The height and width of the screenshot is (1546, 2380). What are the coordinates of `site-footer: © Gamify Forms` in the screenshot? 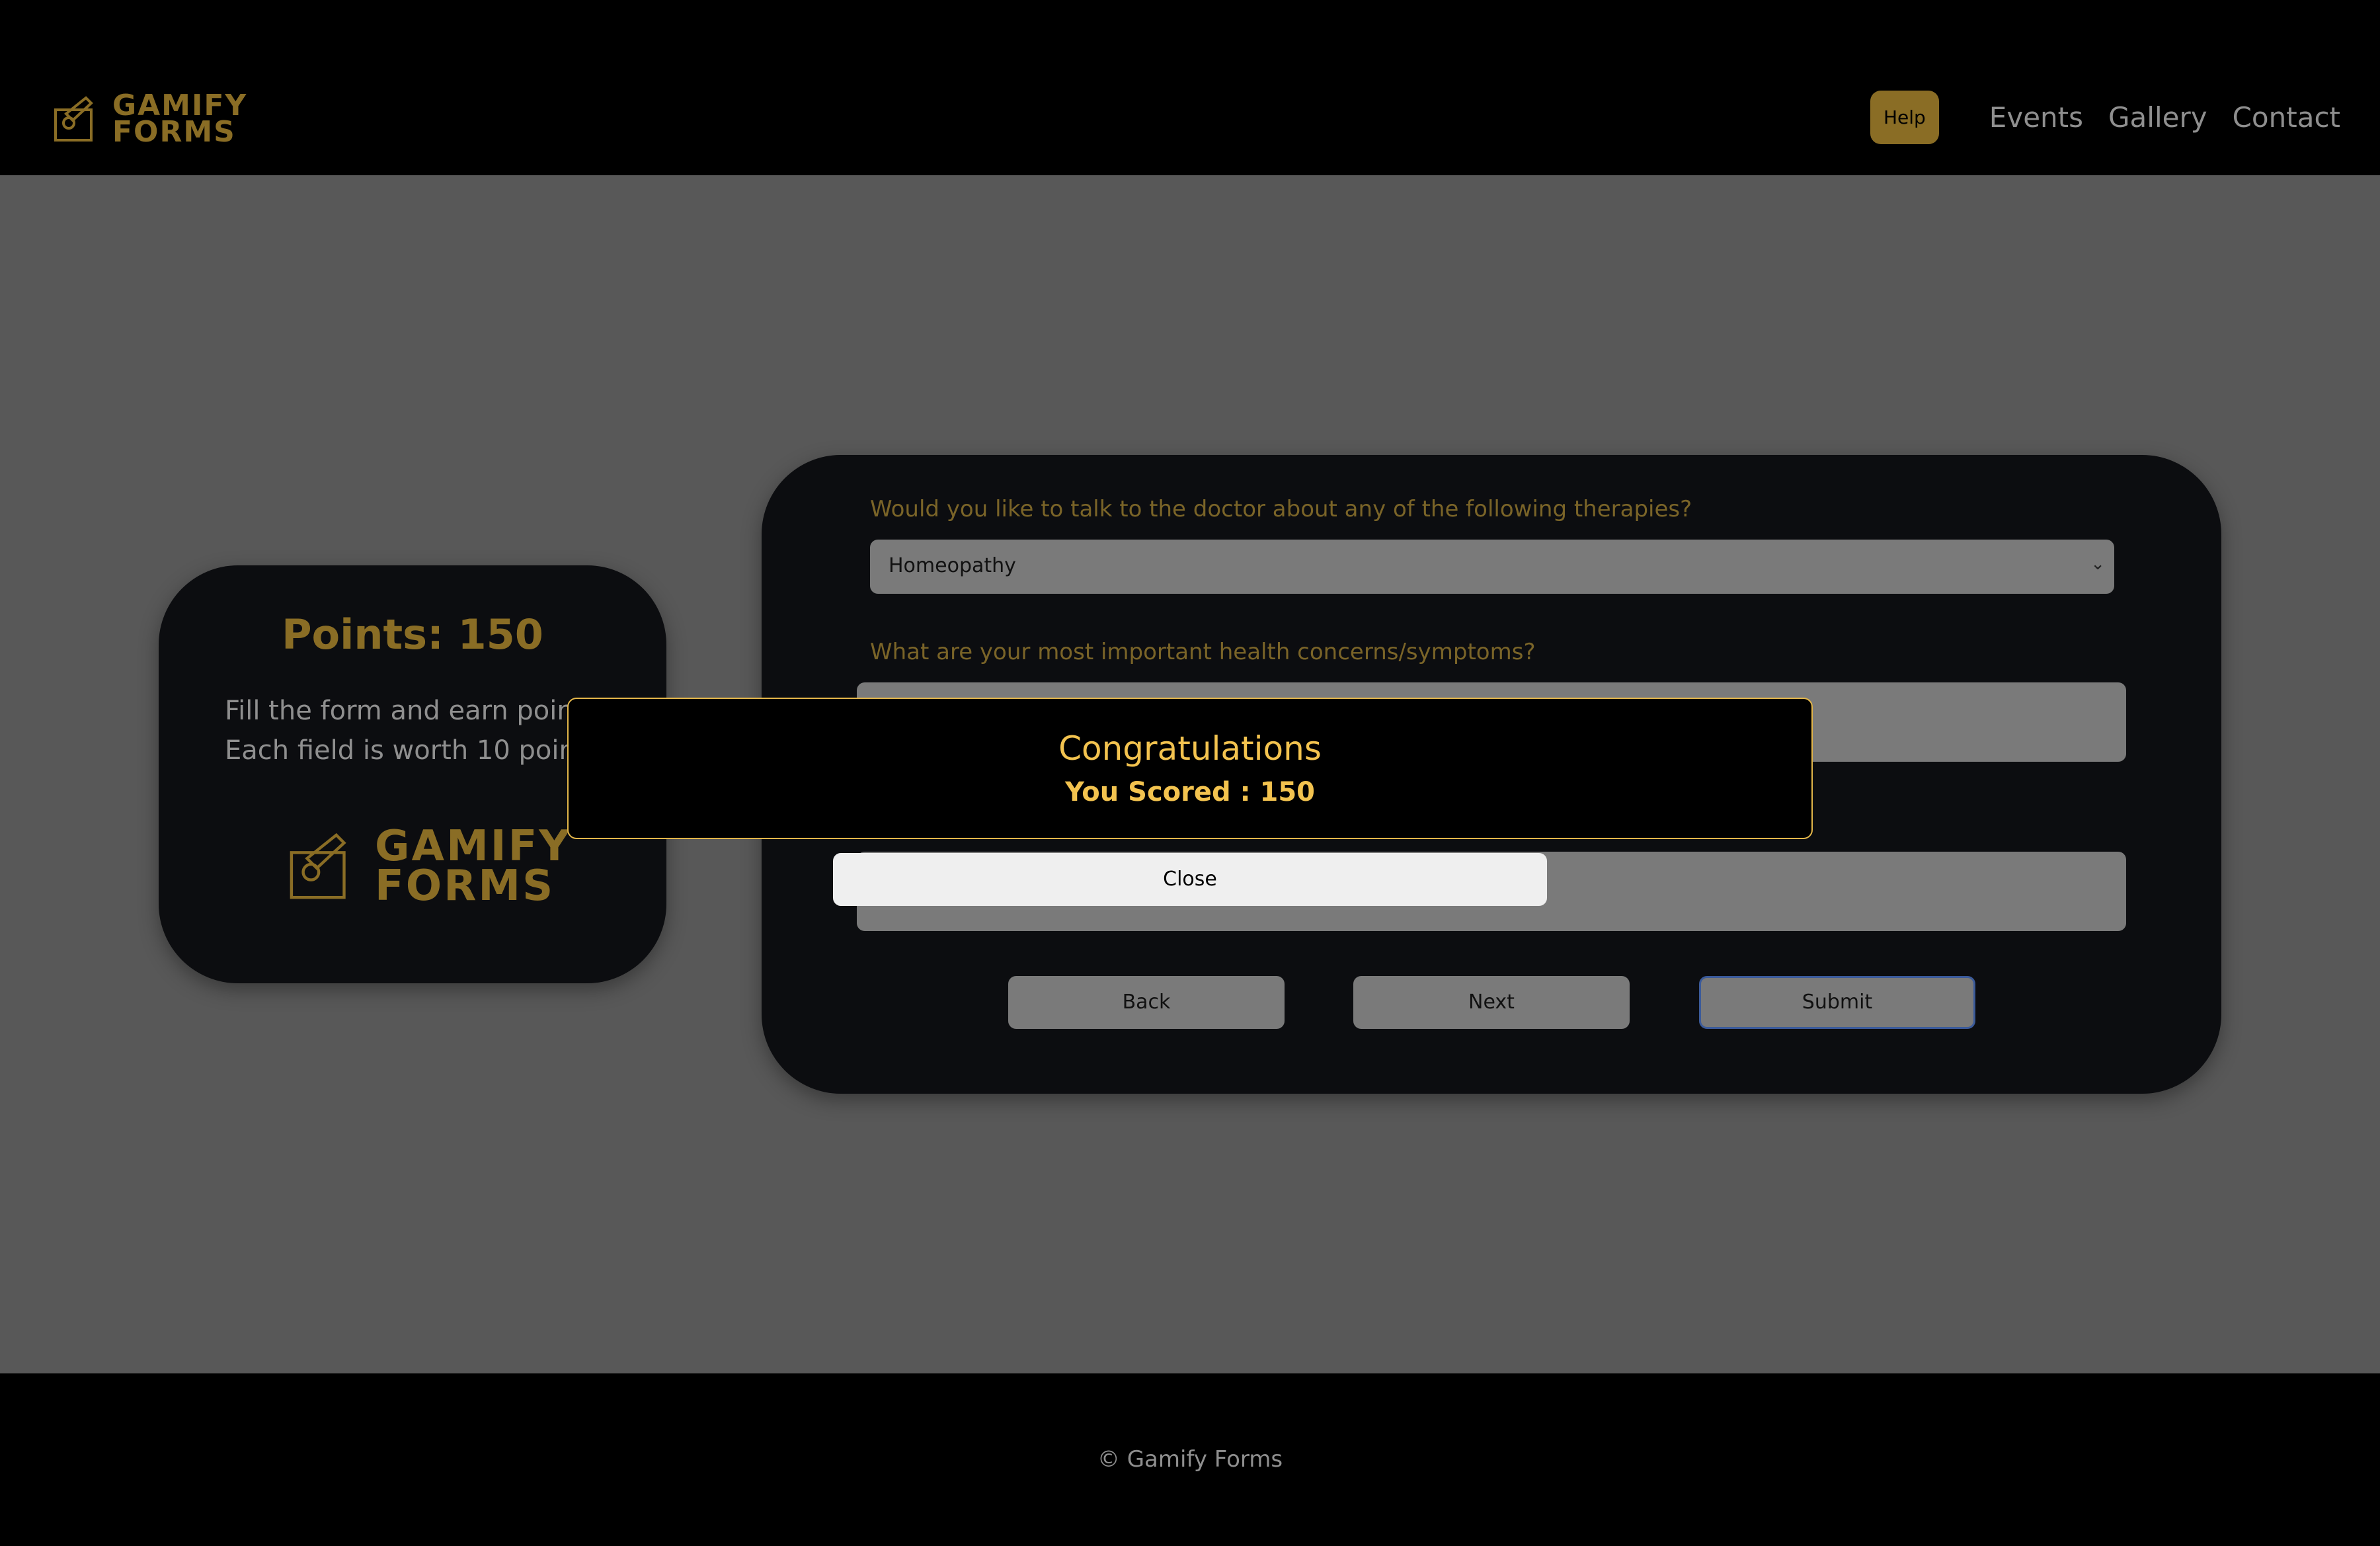 It's located at (1190, 1459).